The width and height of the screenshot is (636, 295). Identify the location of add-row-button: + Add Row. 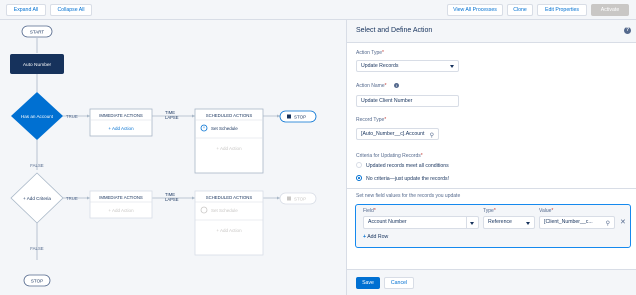
(375, 237).